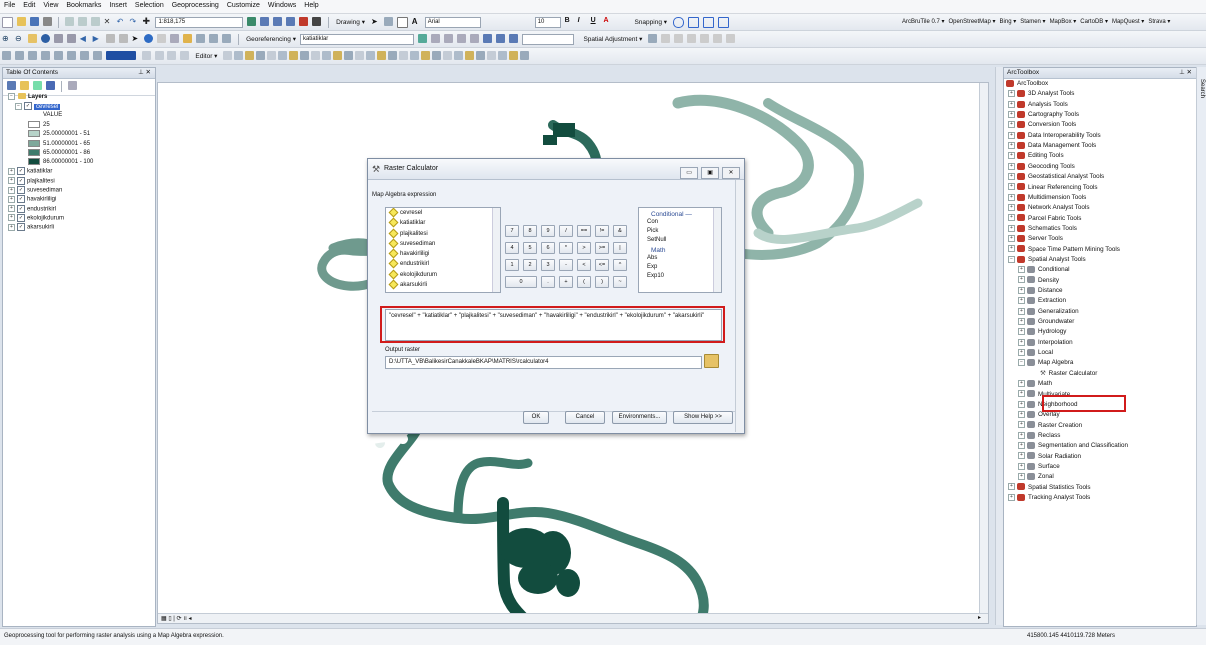 Image resolution: width=1206 pixels, height=645 pixels. Describe the element at coordinates (416, 21) in the screenshot. I see `text-tool-icon: A` at that location.